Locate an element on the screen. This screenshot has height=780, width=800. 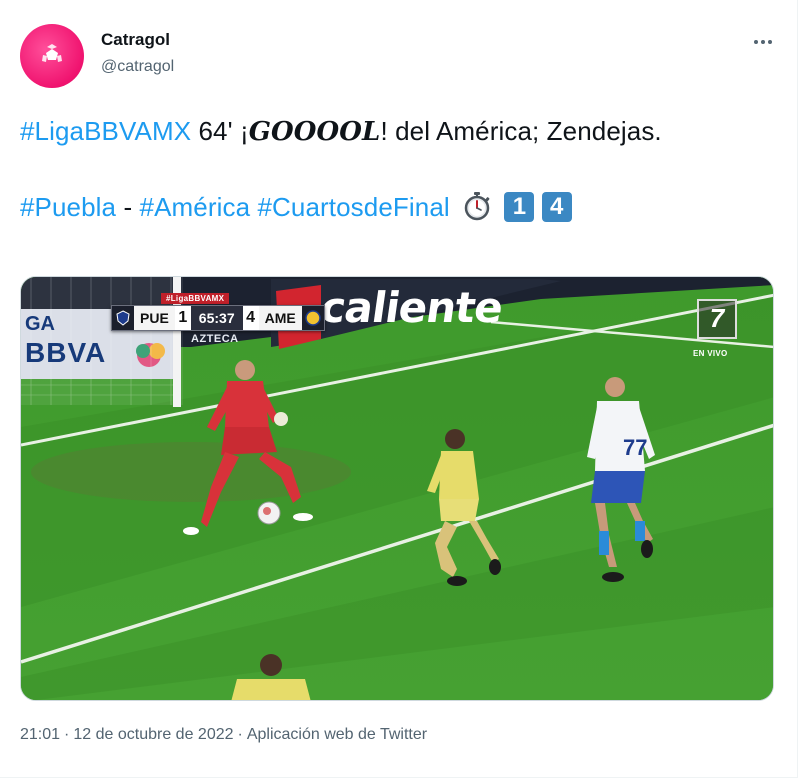
stadium-ad-azteca: AZTECA is located at coordinates (215, 339).